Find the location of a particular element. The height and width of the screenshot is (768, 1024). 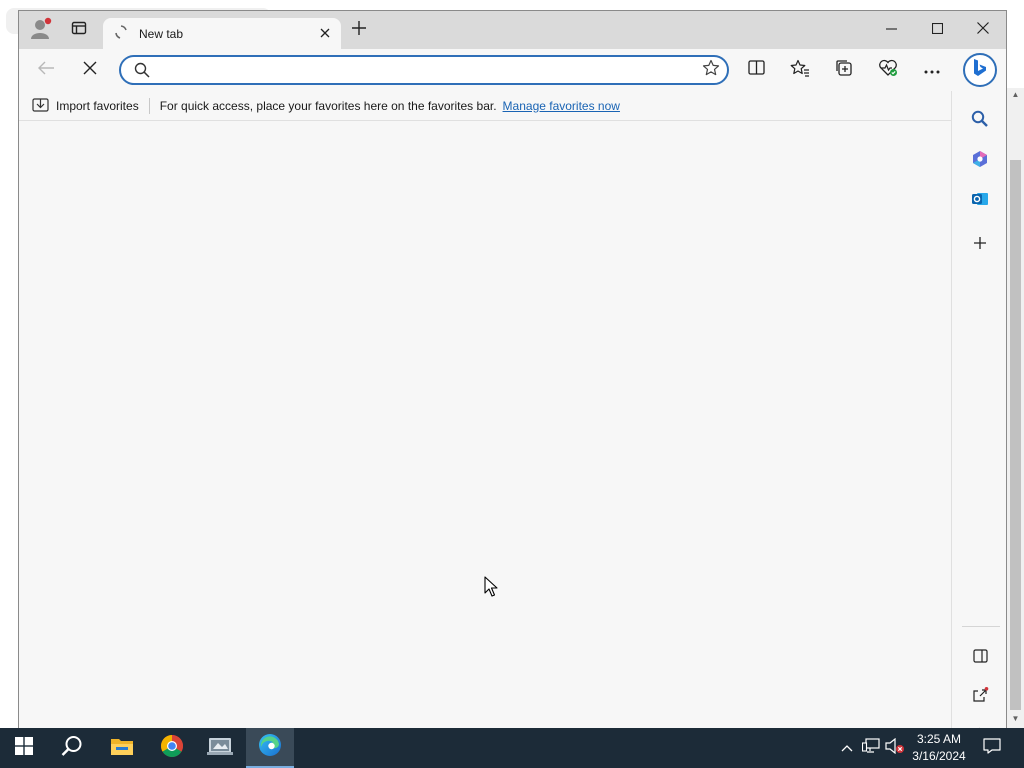

outlook-icon is located at coordinates (980, 201).